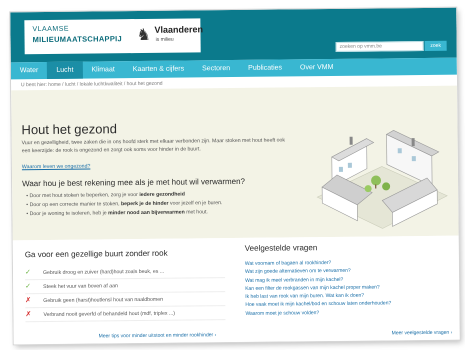  I want to click on search-input: zoeken op vmm.be, so click(379, 46).